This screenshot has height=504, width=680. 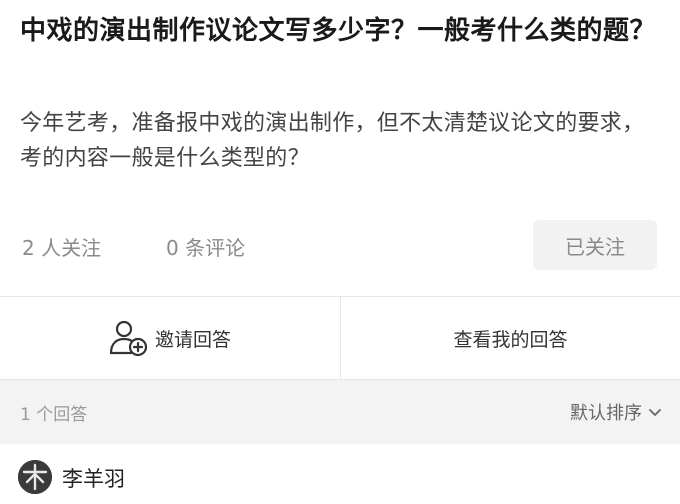 I want to click on follow-button: 已关注, so click(x=595, y=245).